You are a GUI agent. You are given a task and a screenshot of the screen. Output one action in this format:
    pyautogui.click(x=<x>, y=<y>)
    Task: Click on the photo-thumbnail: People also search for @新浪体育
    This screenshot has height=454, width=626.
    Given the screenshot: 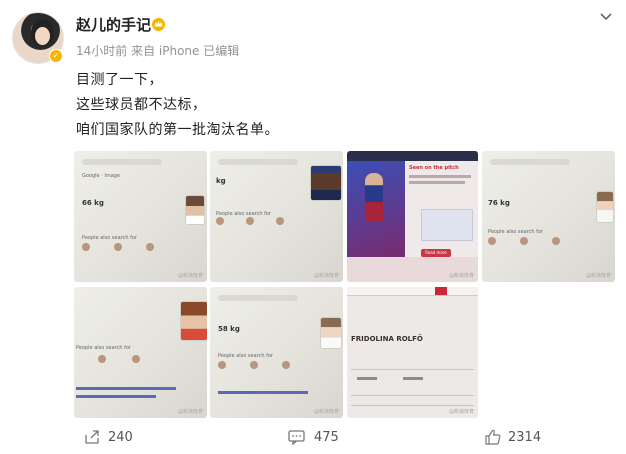 What is the action you would take?
    pyautogui.click(x=140, y=352)
    